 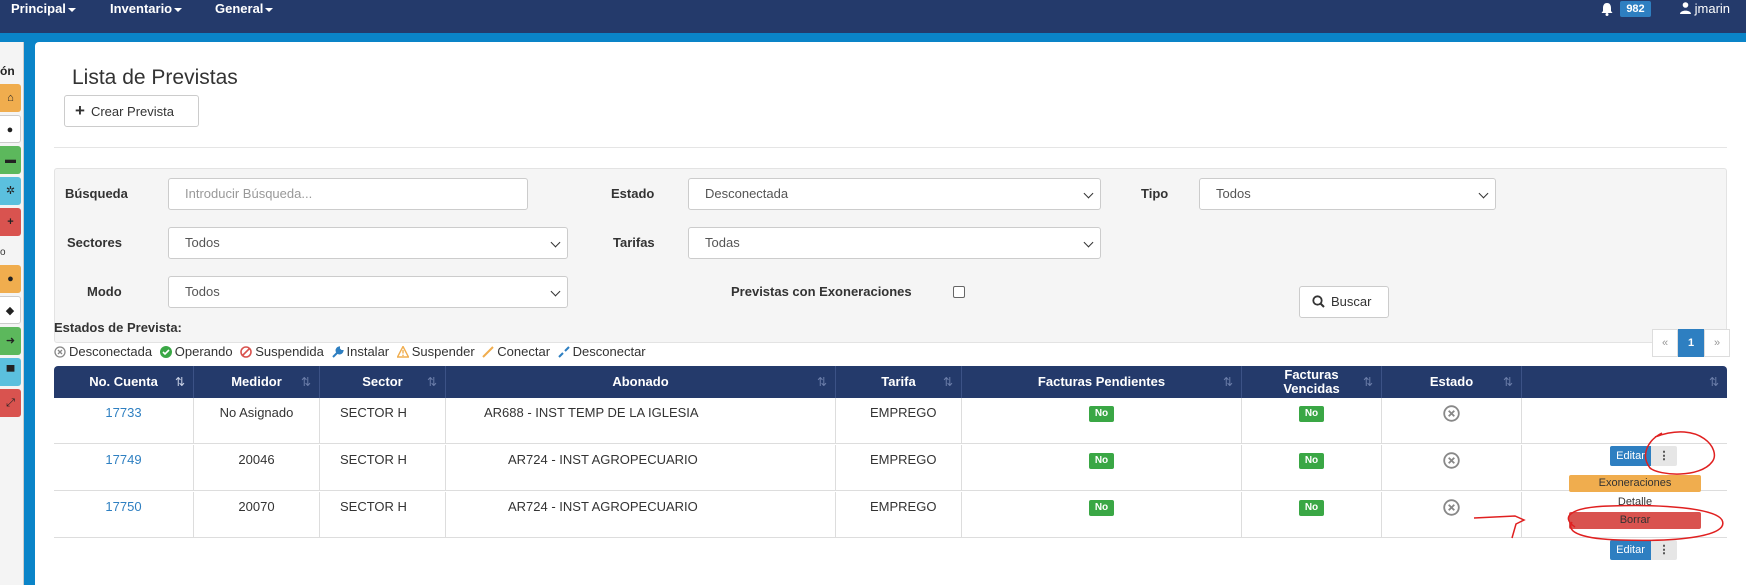 What do you see at coordinates (1344, 302) in the screenshot?
I see `search-button: Buscar` at bounding box center [1344, 302].